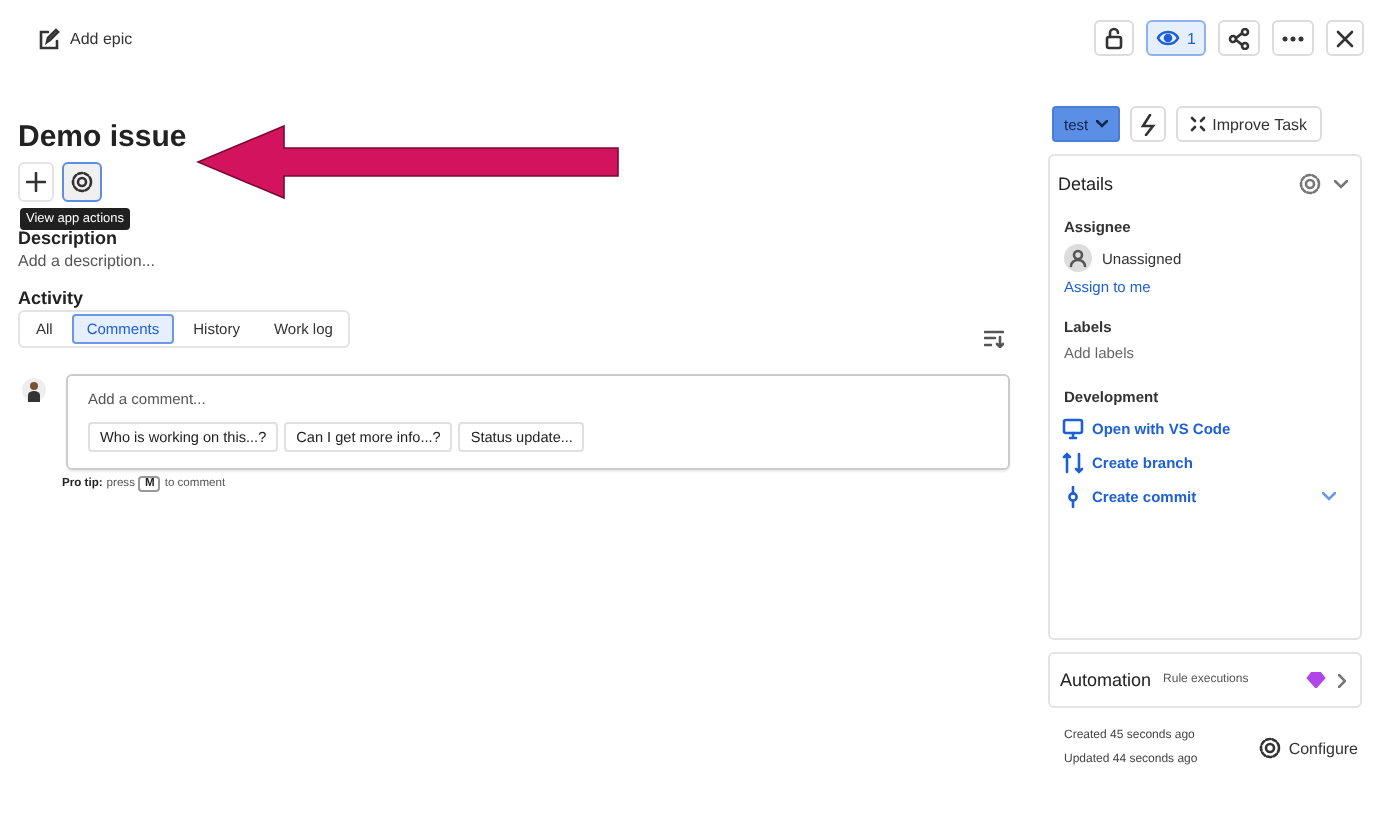 This screenshot has height=814, width=1380. I want to click on branch-icon, so click(1073, 463).